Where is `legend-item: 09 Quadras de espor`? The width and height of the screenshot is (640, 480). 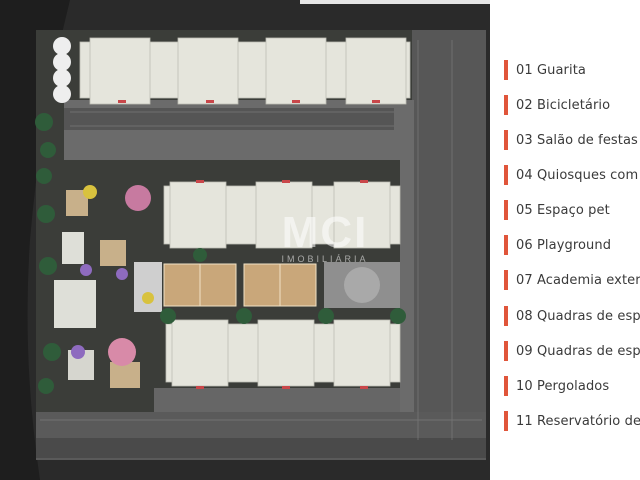 legend-item: 09 Quadras de espor is located at coordinates (572, 351).